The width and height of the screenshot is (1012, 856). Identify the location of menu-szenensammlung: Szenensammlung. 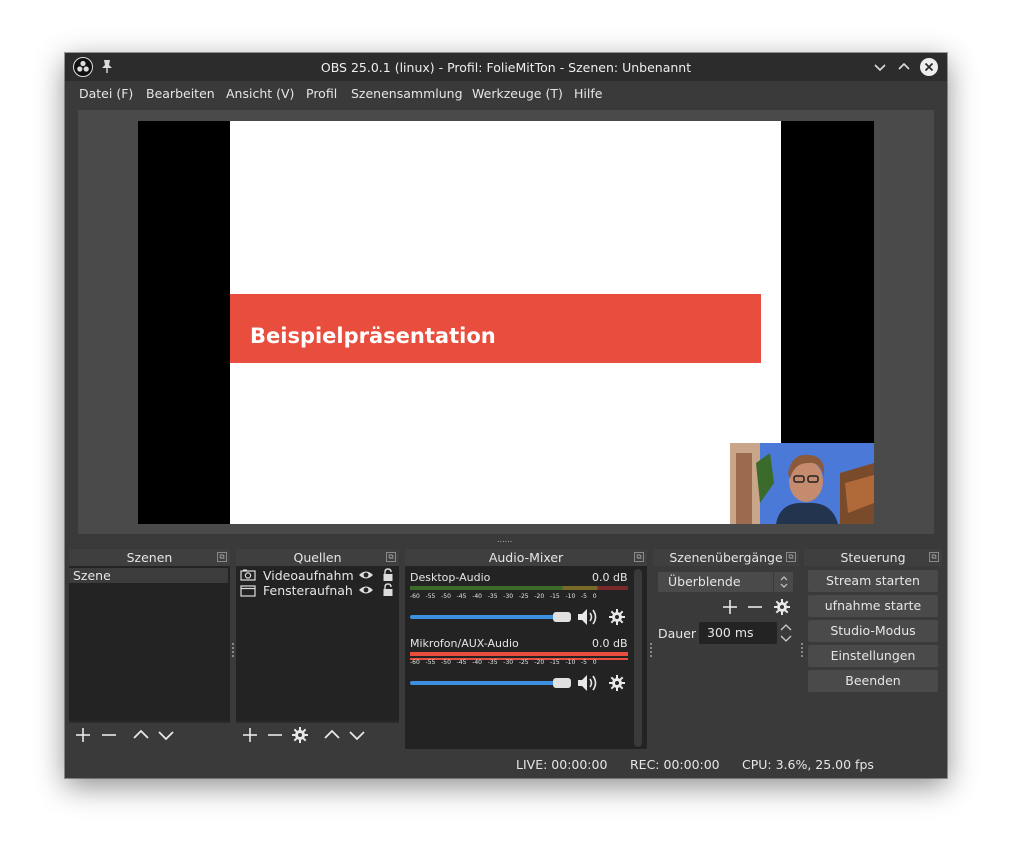
(407, 93).